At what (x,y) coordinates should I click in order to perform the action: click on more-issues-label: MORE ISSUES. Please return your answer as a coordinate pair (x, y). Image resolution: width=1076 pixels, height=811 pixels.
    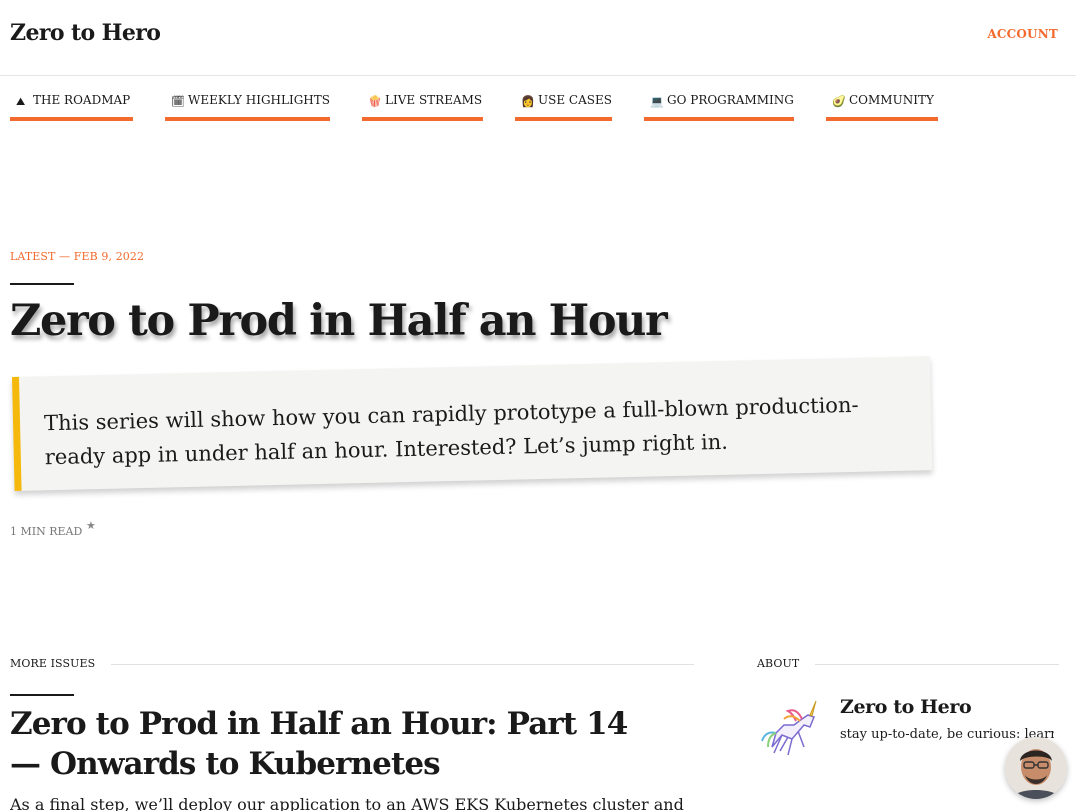
    Looking at the image, I should click on (61, 663).